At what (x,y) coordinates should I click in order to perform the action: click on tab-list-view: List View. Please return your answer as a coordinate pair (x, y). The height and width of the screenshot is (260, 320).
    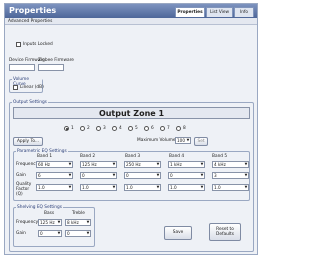
    Looking at the image, I should click on (219, 12).